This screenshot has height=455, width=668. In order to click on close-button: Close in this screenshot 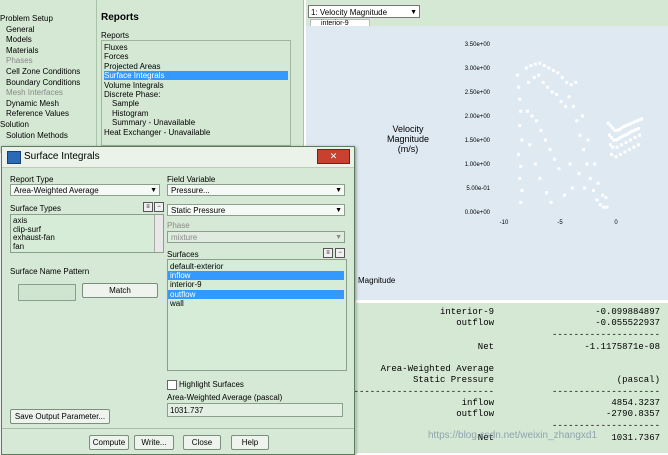, I will do `click(202, 442)`.